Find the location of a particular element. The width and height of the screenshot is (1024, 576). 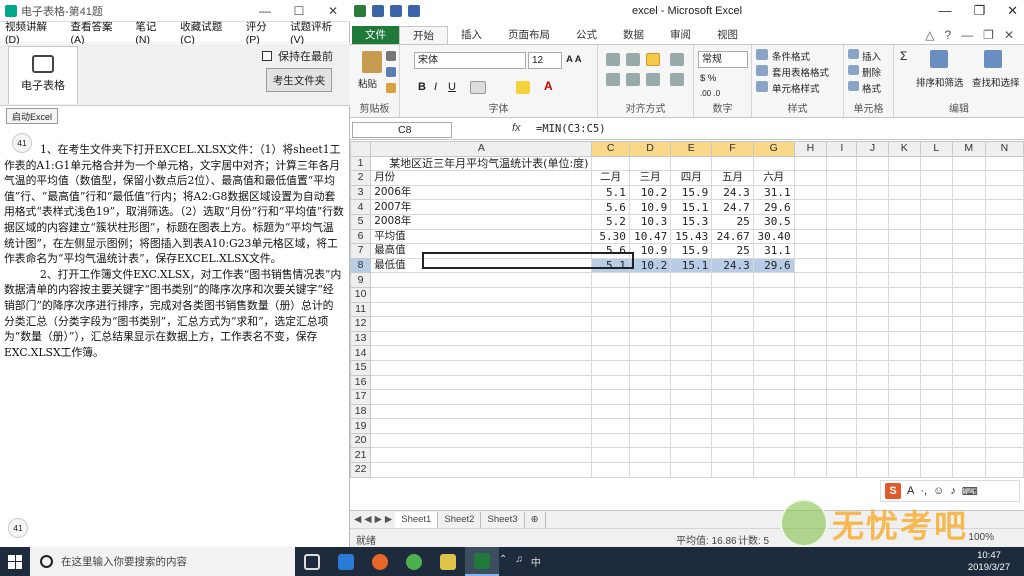

ime-keyboard-icon: ⌨ is located at coordinates (970, 491).